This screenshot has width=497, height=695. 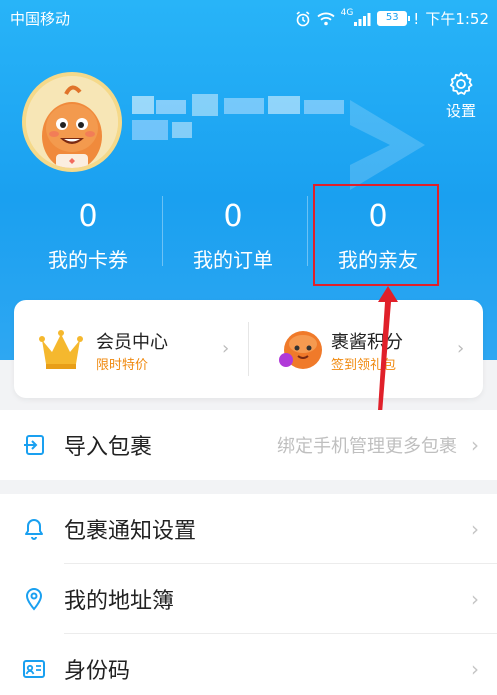 I want to click on orders-label: 我的订单, so click(x=233, y=260).